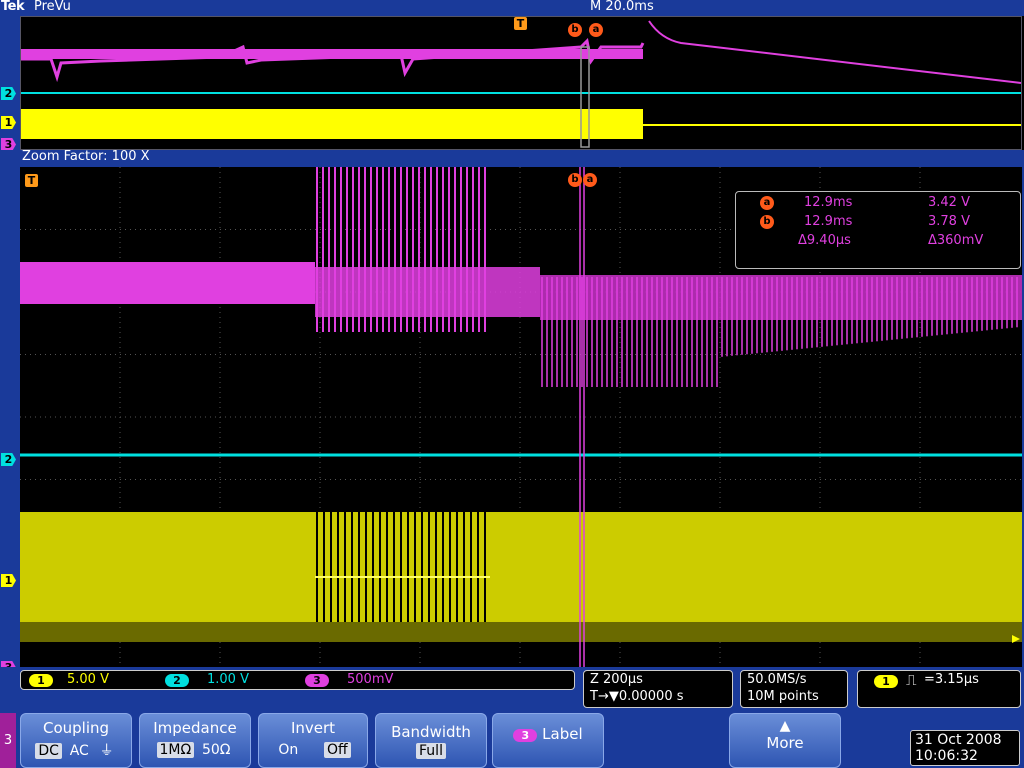 Image resolution: width=1024 pixels, height=768 pixels. Describe the element at coordinates (521, 632) in the screenshot. I see `ch1-trace-dark-base` at that location.